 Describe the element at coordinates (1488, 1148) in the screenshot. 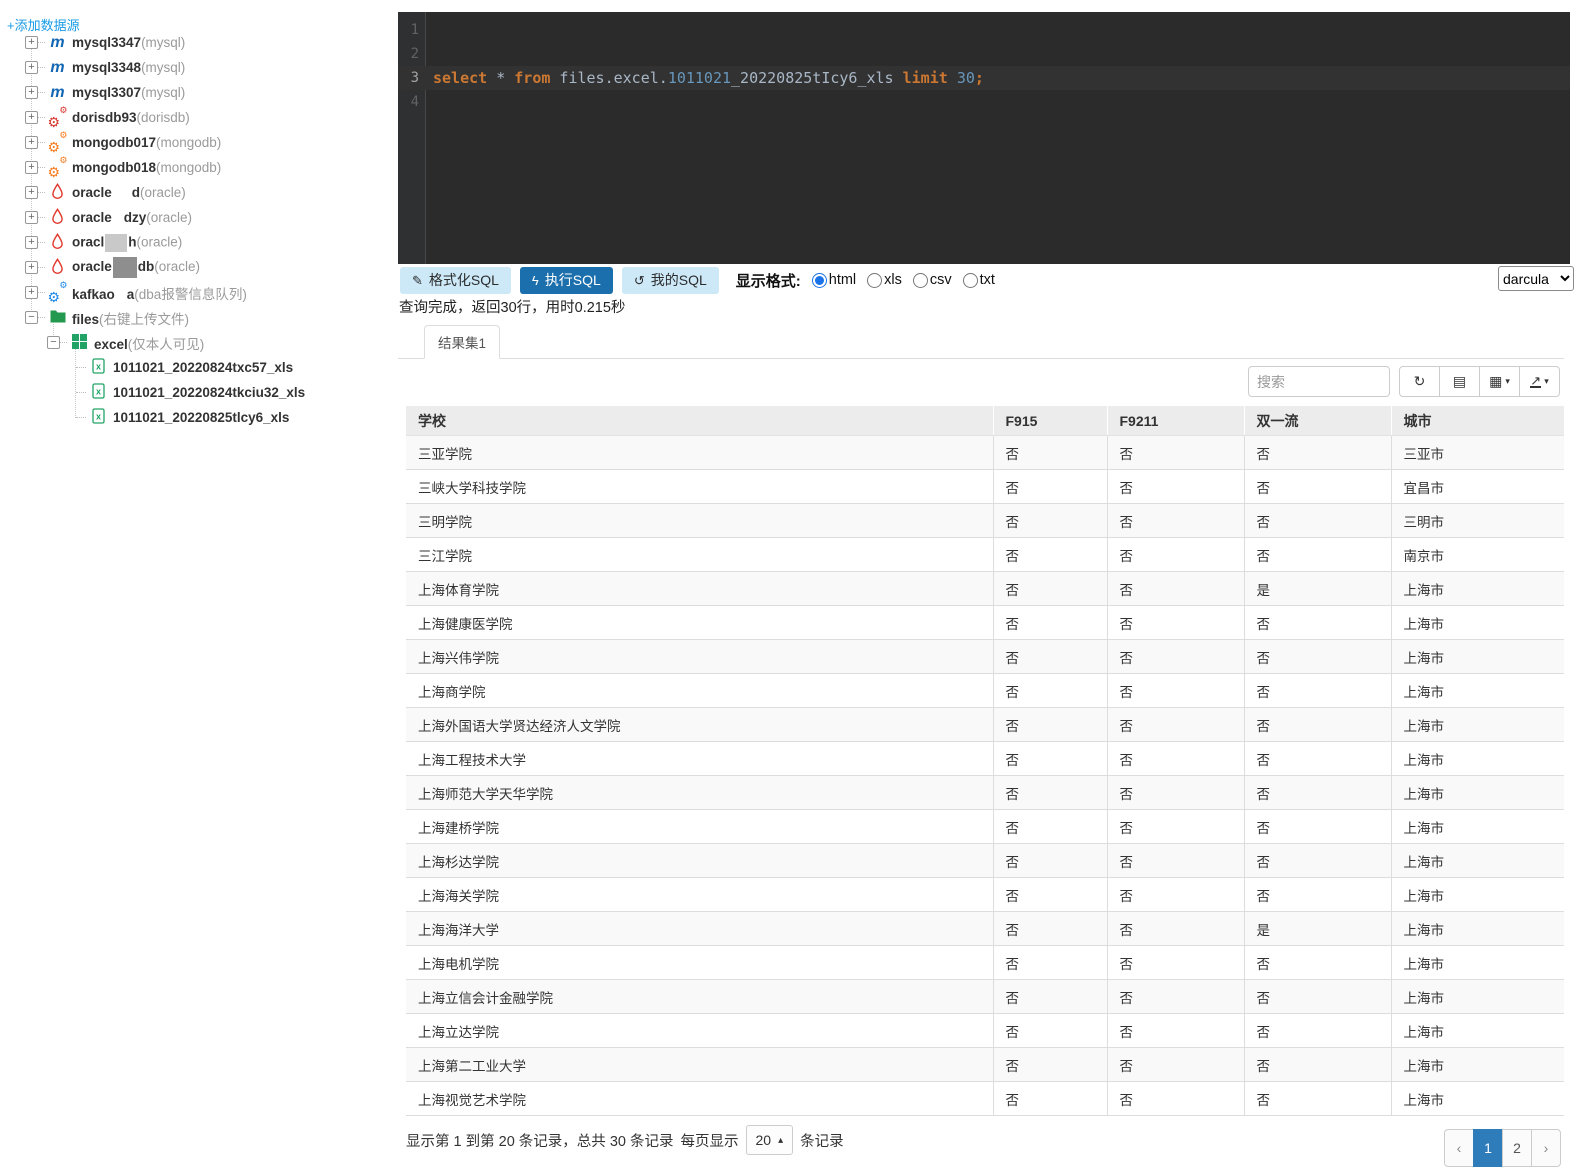

I see `page-1-button: 1` at that location.